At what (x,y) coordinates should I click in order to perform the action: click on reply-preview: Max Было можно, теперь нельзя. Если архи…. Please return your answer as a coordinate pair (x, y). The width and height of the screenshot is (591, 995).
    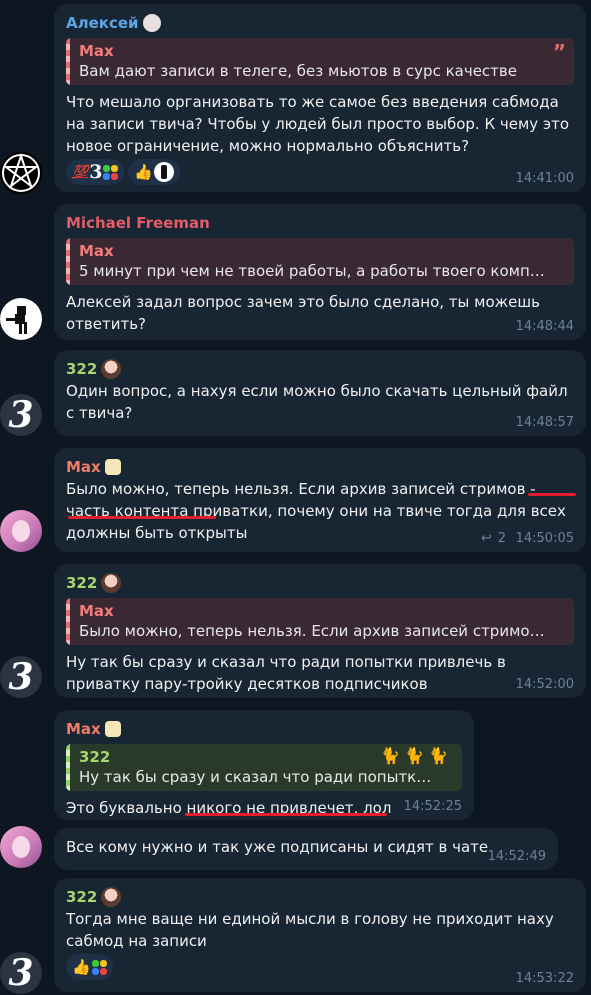
    Looking at the image, I should click on (320, 621).